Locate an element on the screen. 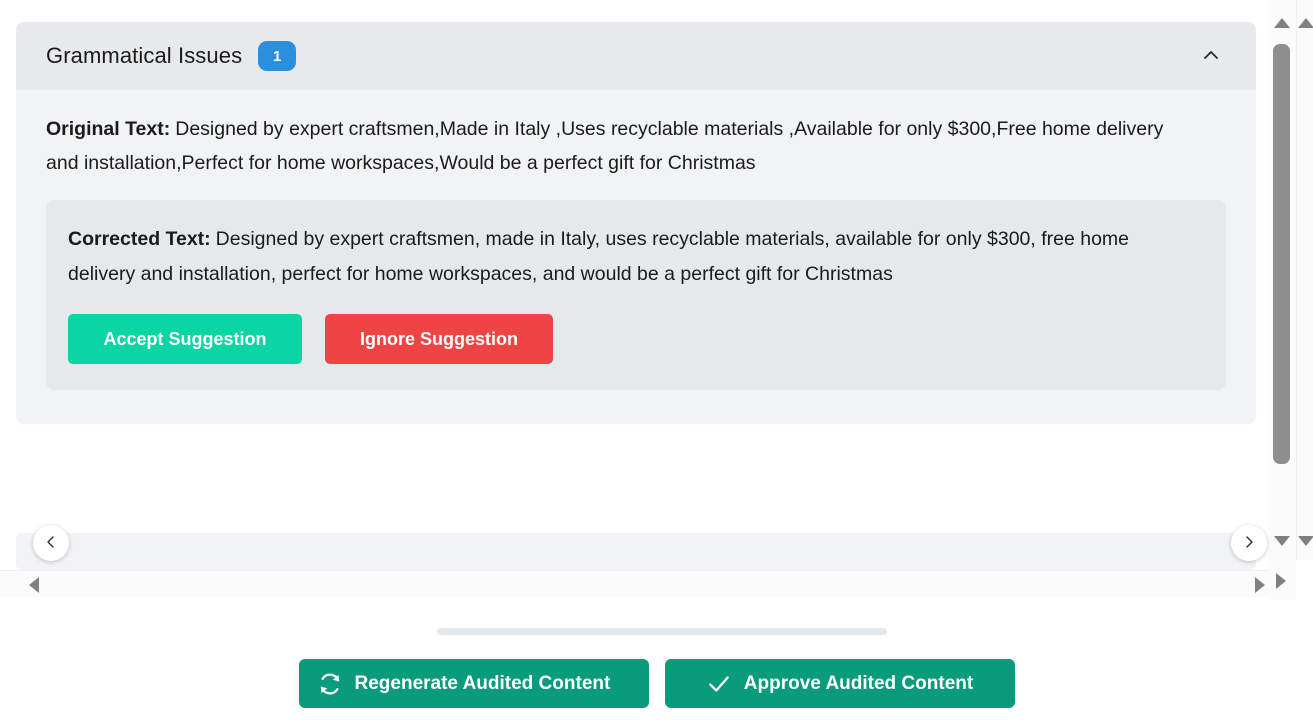  regenerate-button-label: Regenerate Audited Content is located at coordinates (482, 683).